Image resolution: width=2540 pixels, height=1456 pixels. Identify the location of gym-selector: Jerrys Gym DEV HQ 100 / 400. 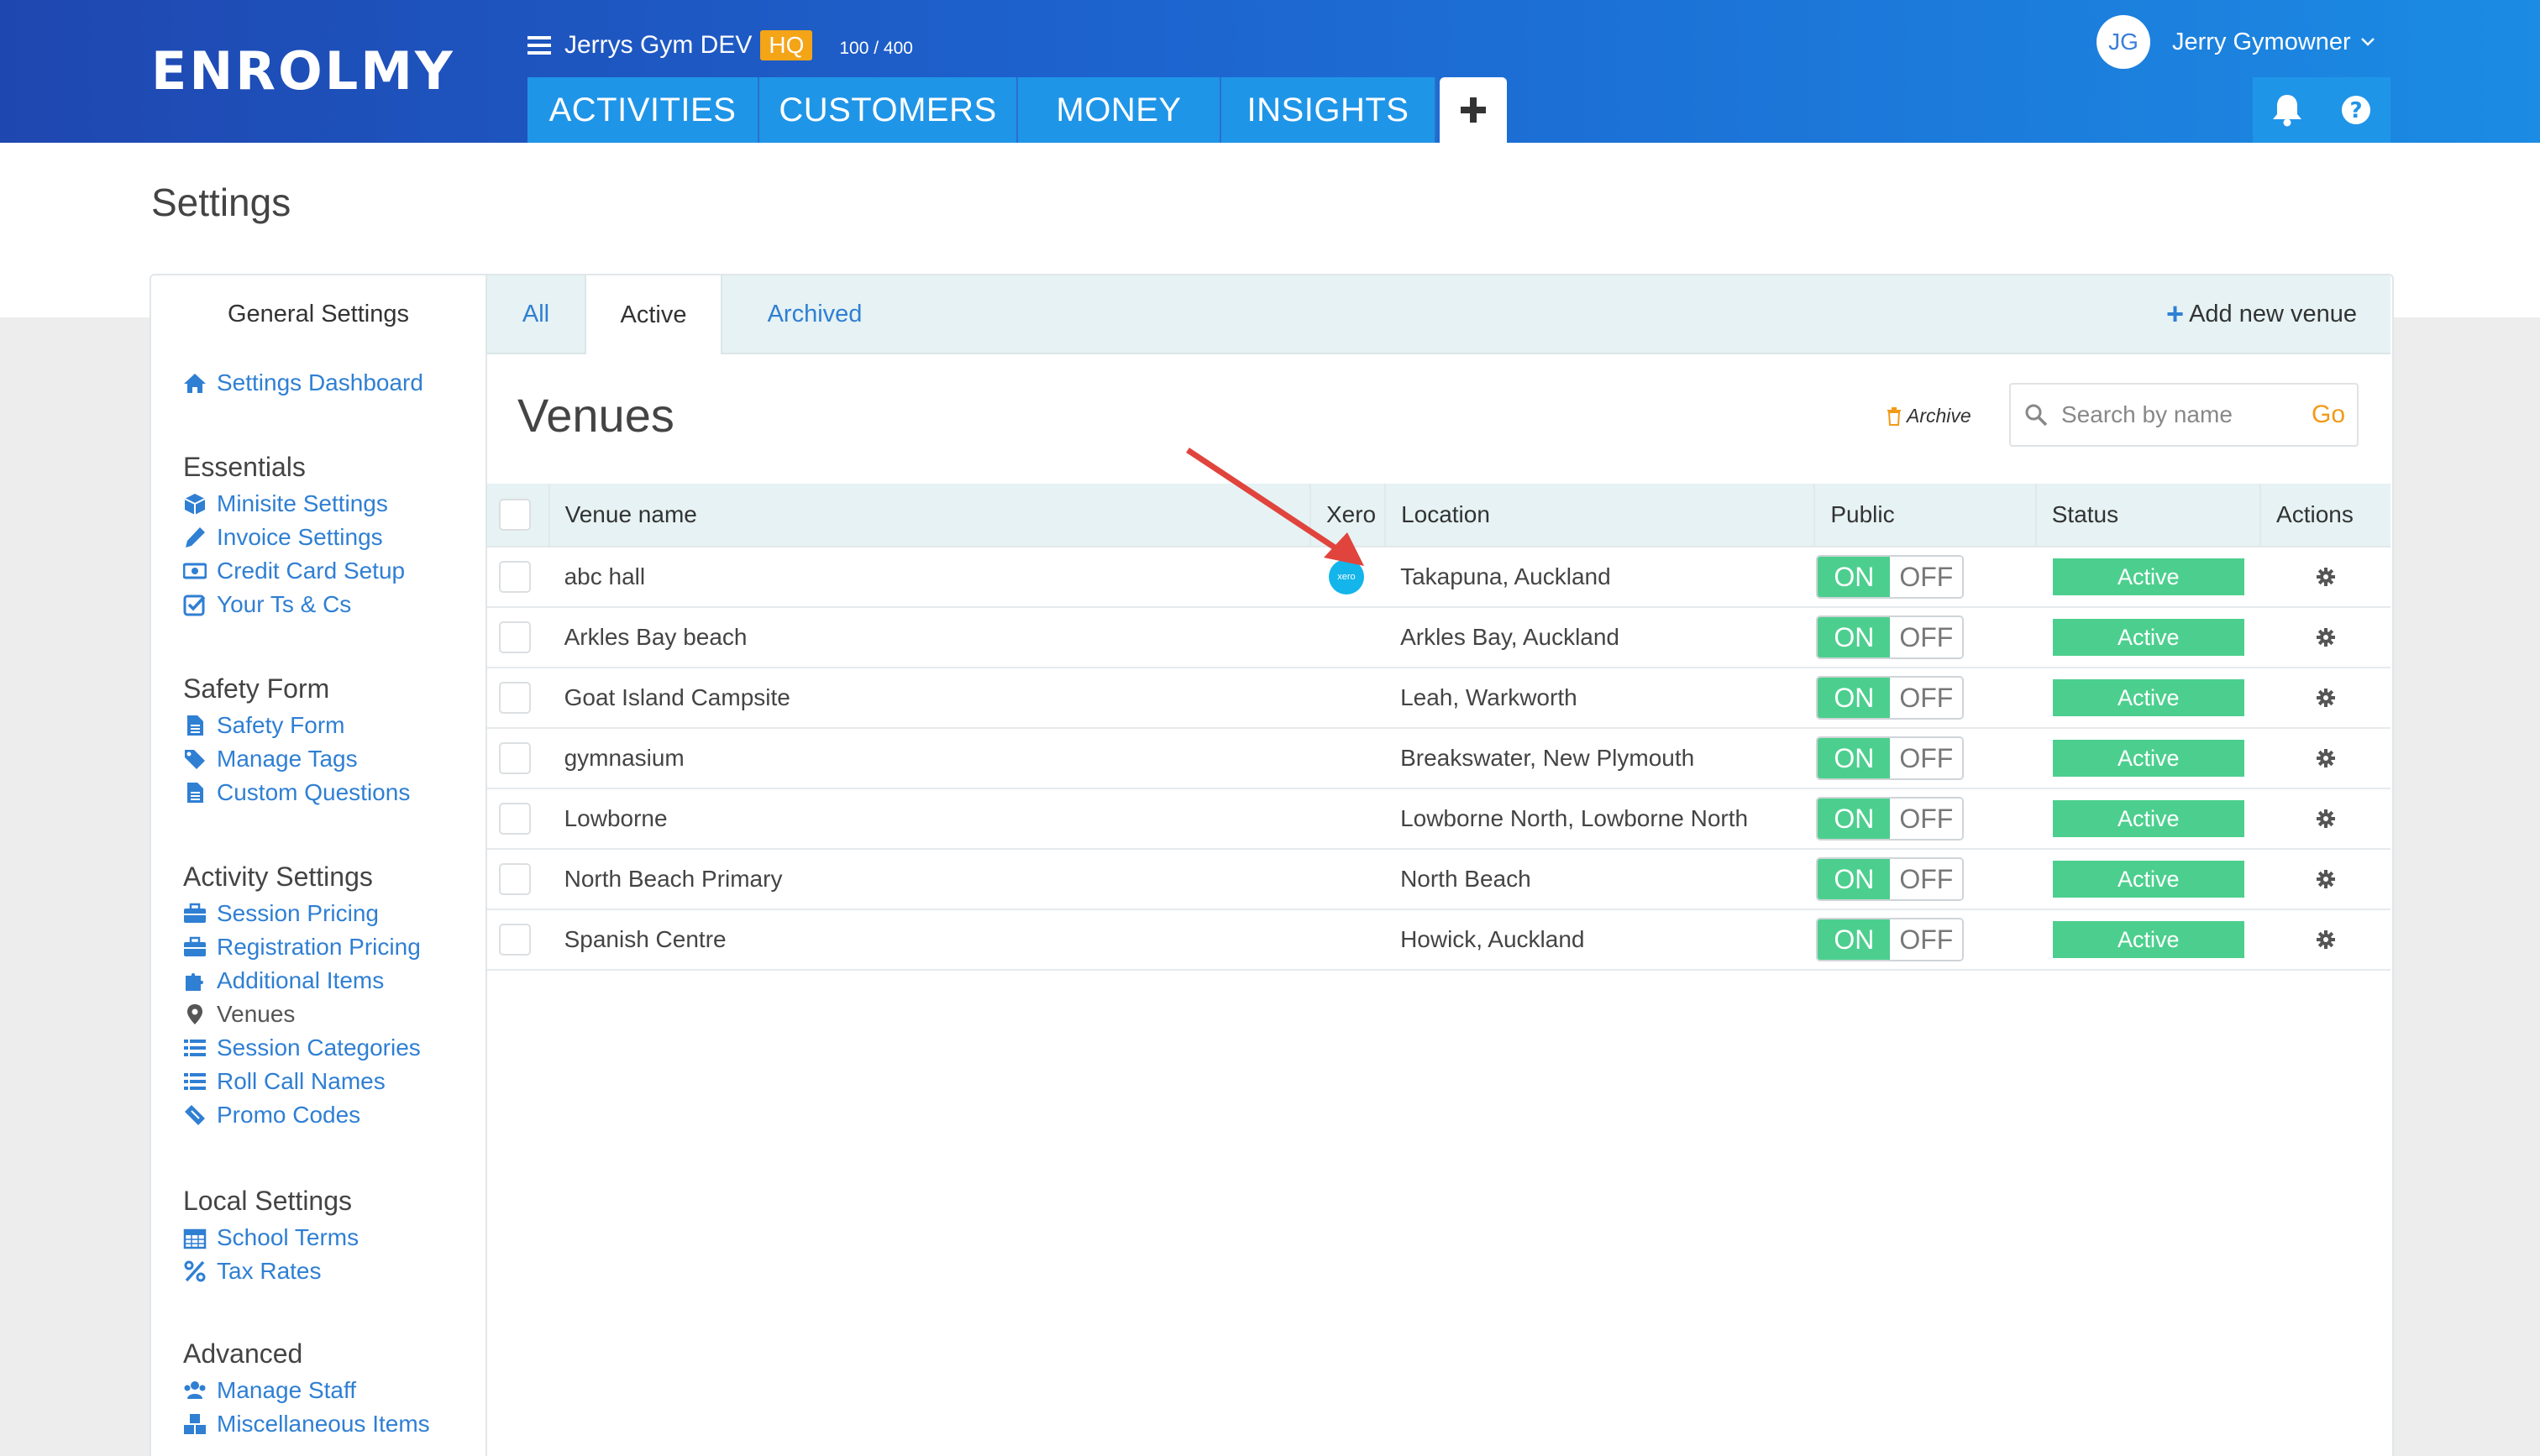
(720, 45).